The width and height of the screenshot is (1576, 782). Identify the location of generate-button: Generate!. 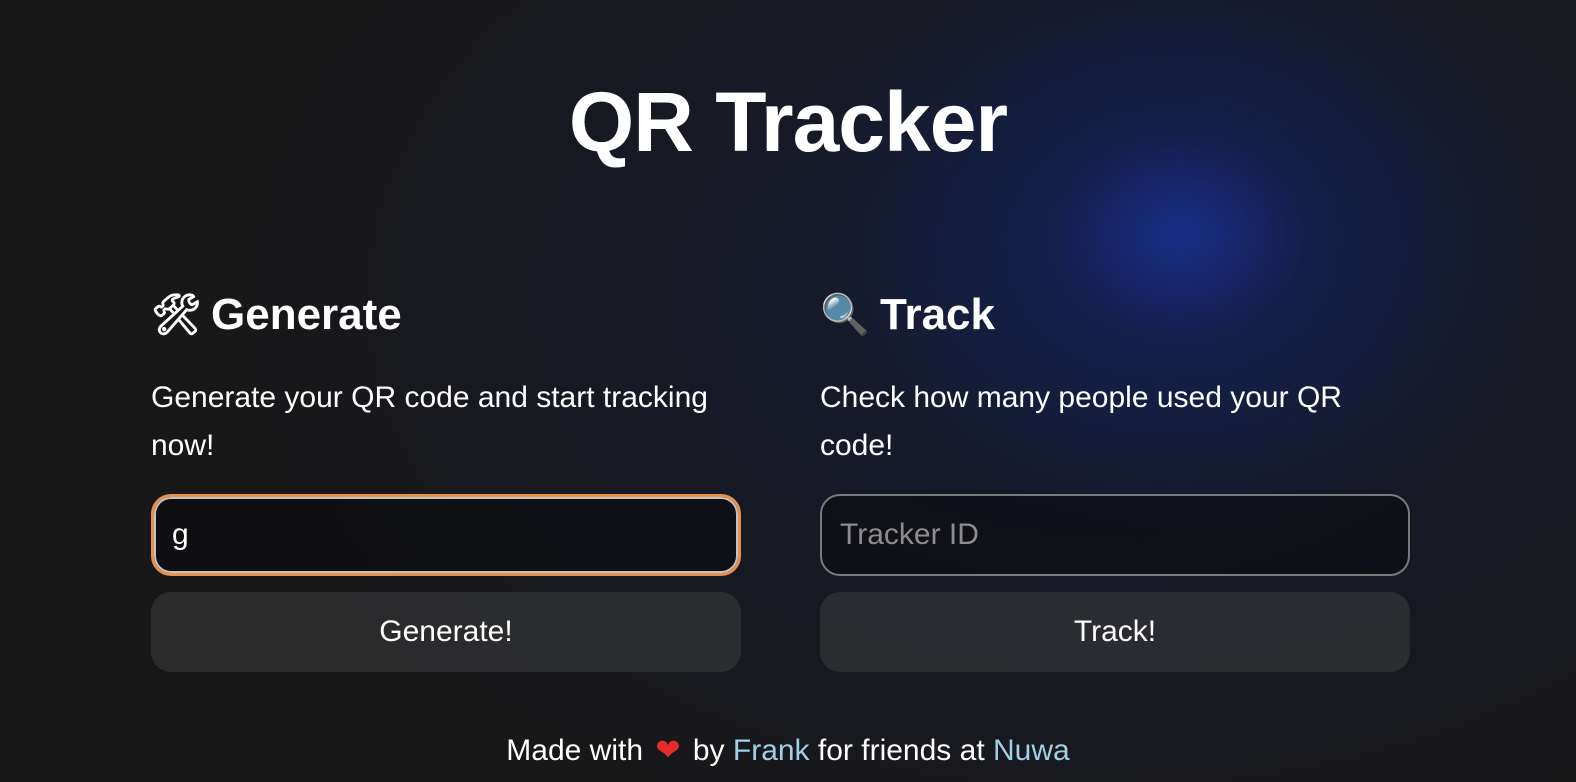
(446, 632).